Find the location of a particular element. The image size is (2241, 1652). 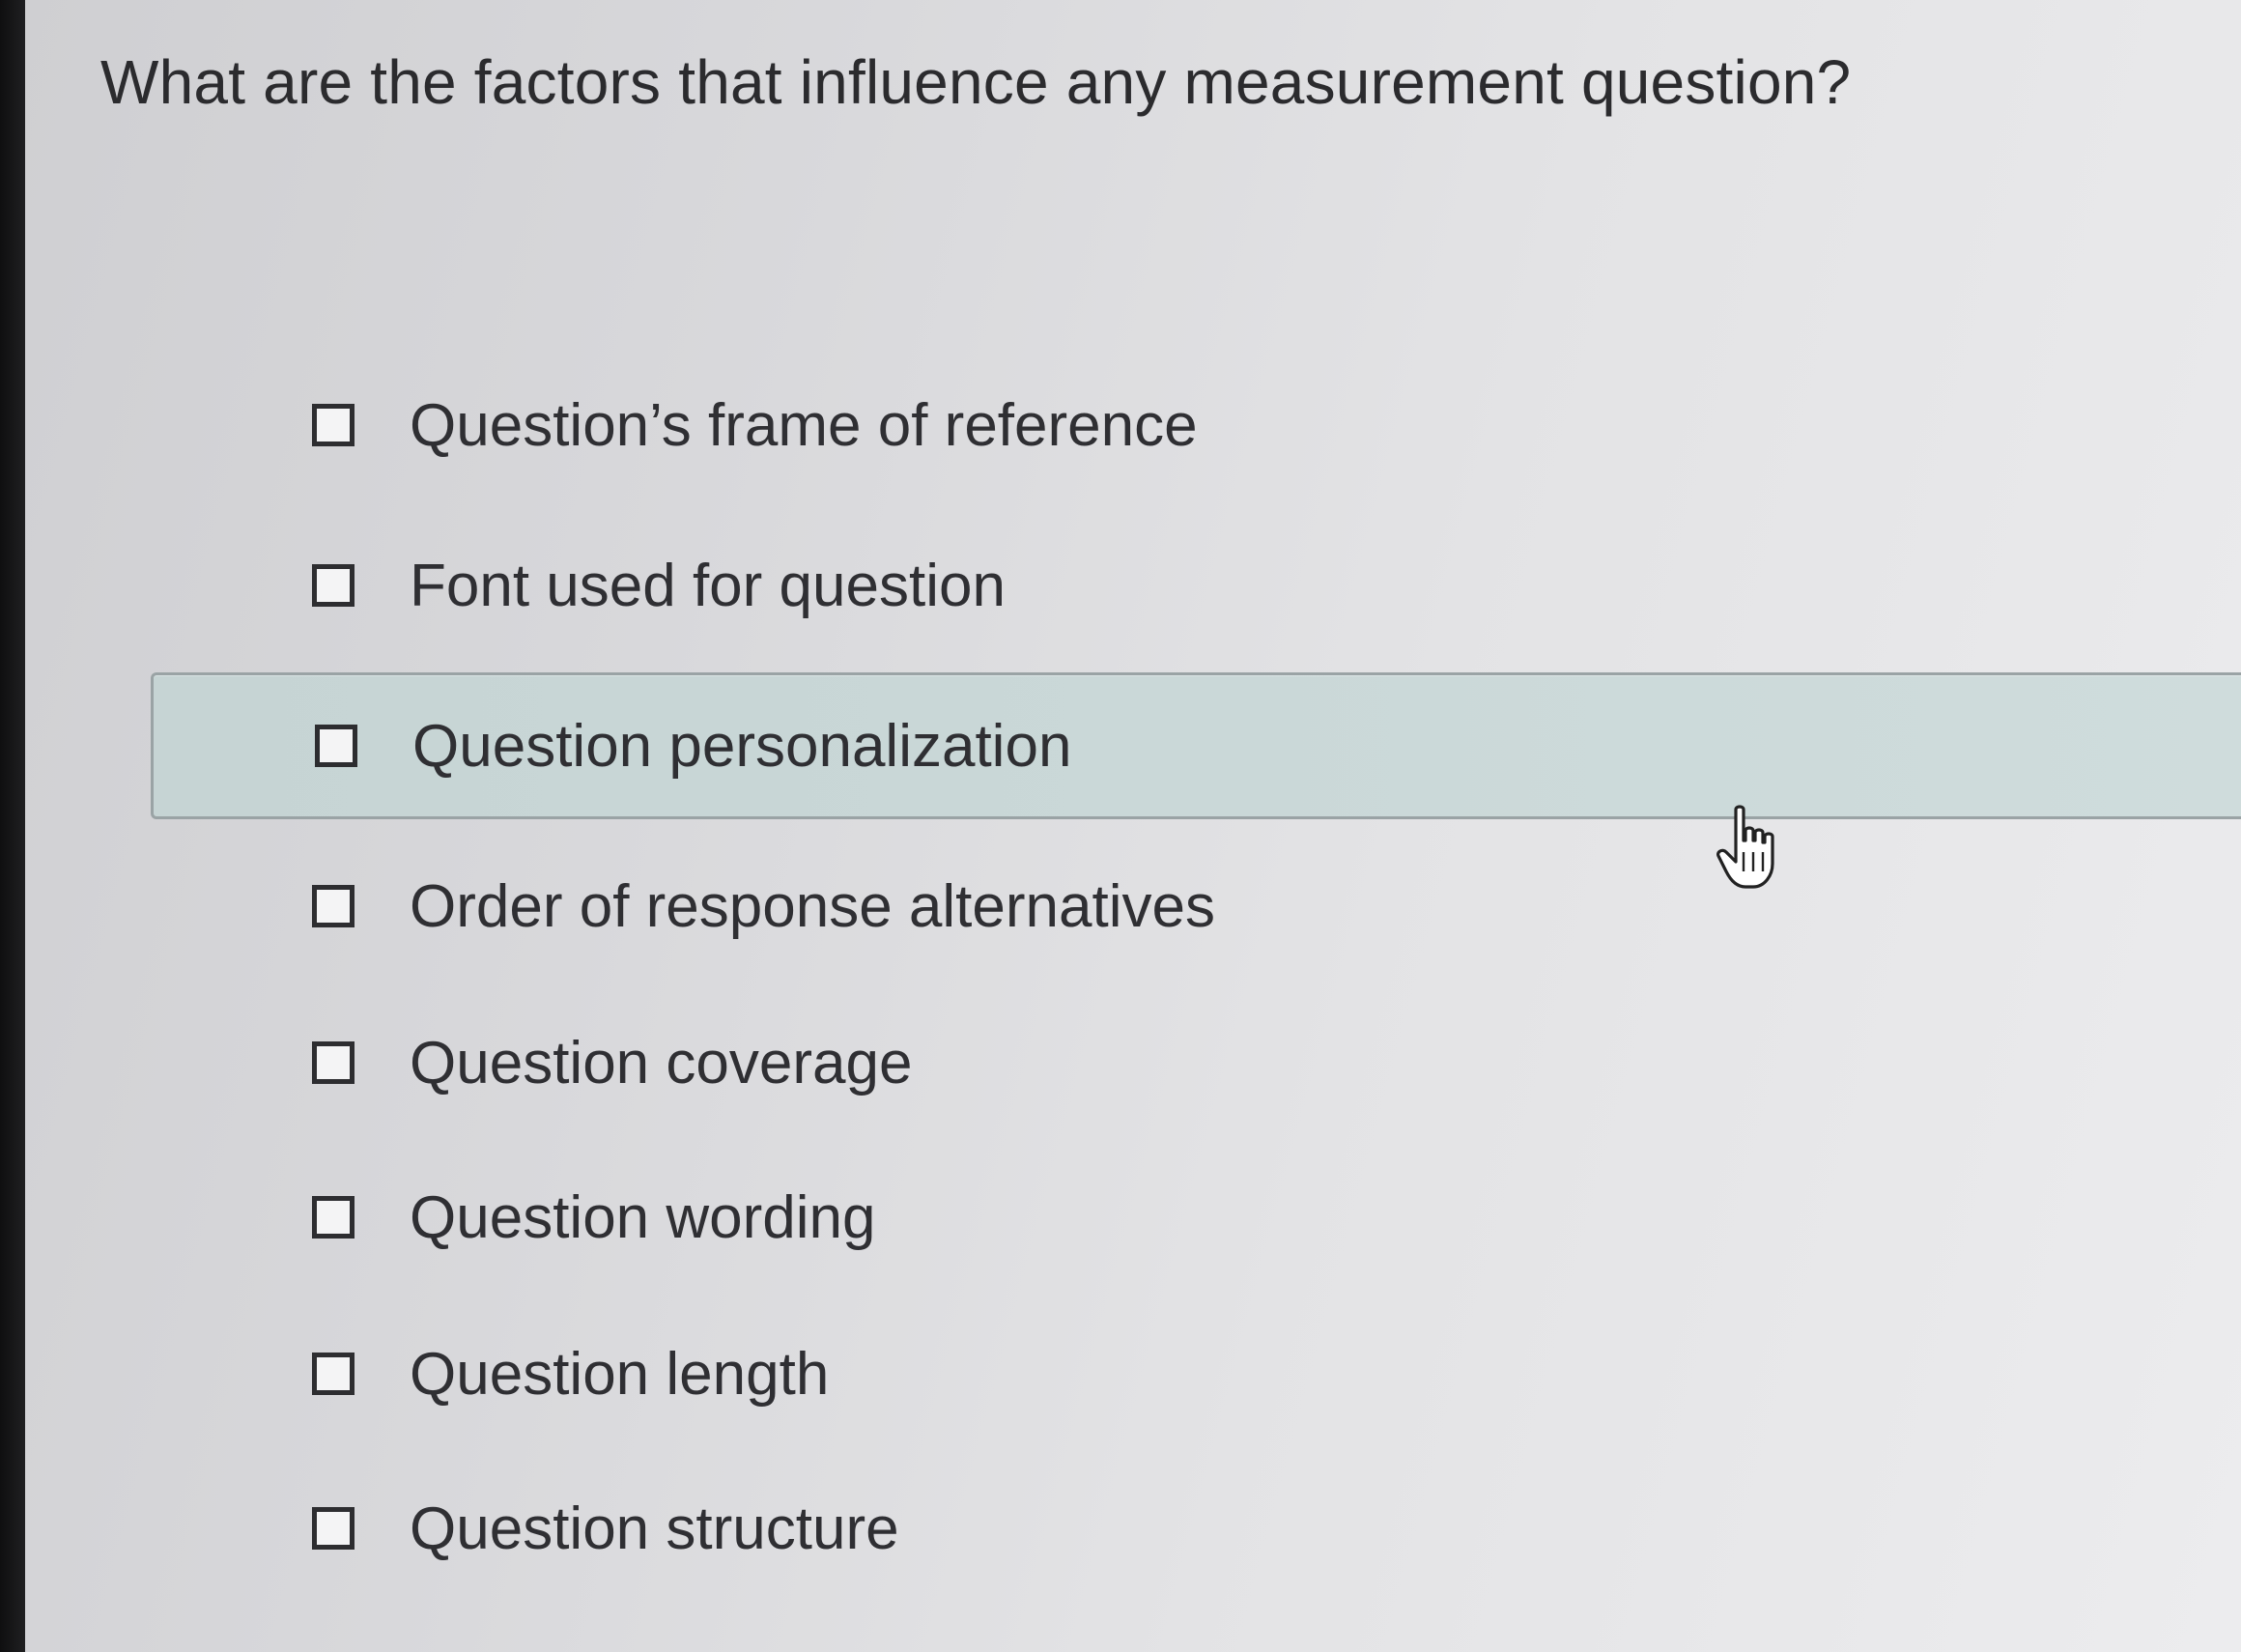

option-wording: Question wording is located at coordinates (1196, 1217).